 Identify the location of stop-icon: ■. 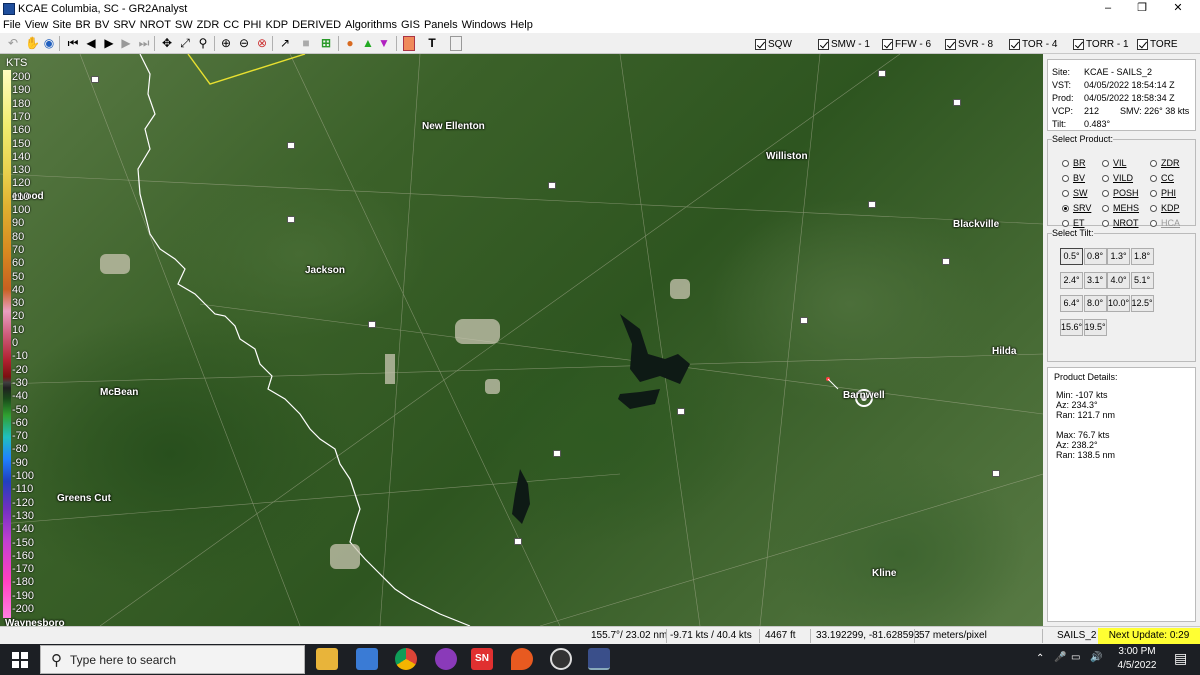
(306, 43).